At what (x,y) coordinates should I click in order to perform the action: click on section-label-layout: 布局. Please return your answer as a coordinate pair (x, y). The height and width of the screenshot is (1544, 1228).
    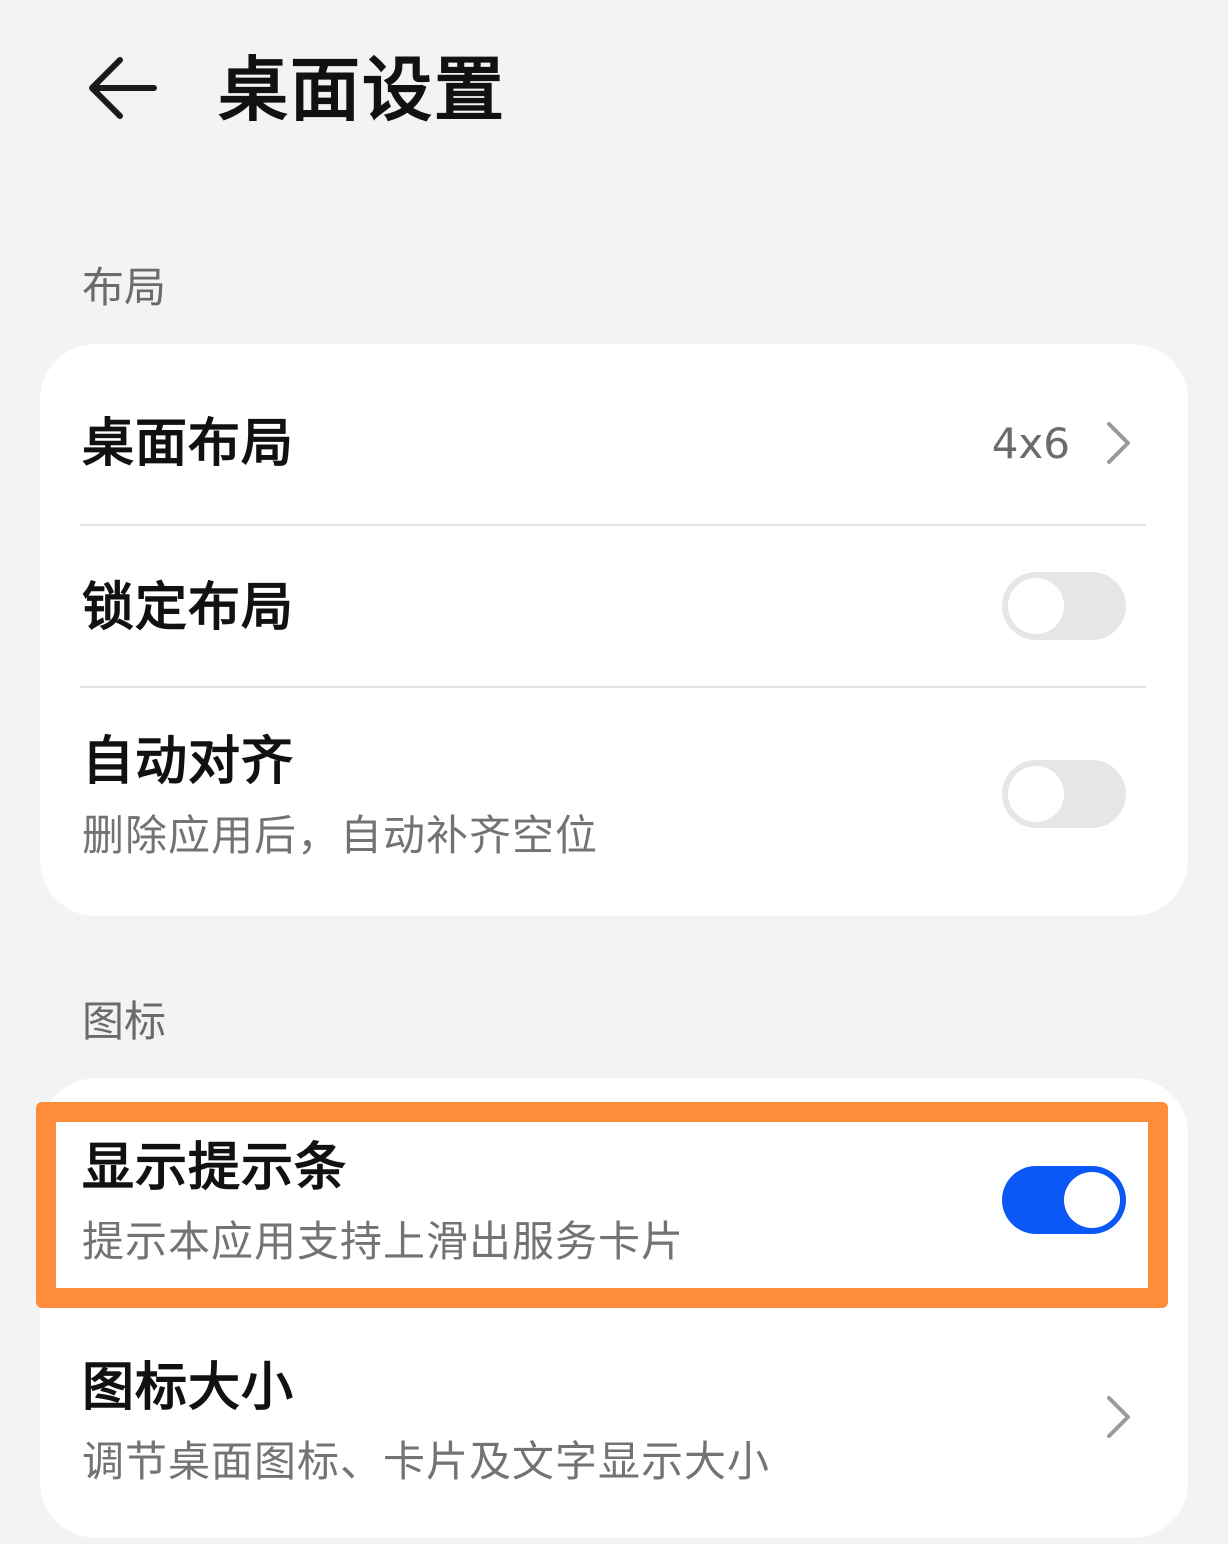
    Looking at the image, I should click on (124, 287).